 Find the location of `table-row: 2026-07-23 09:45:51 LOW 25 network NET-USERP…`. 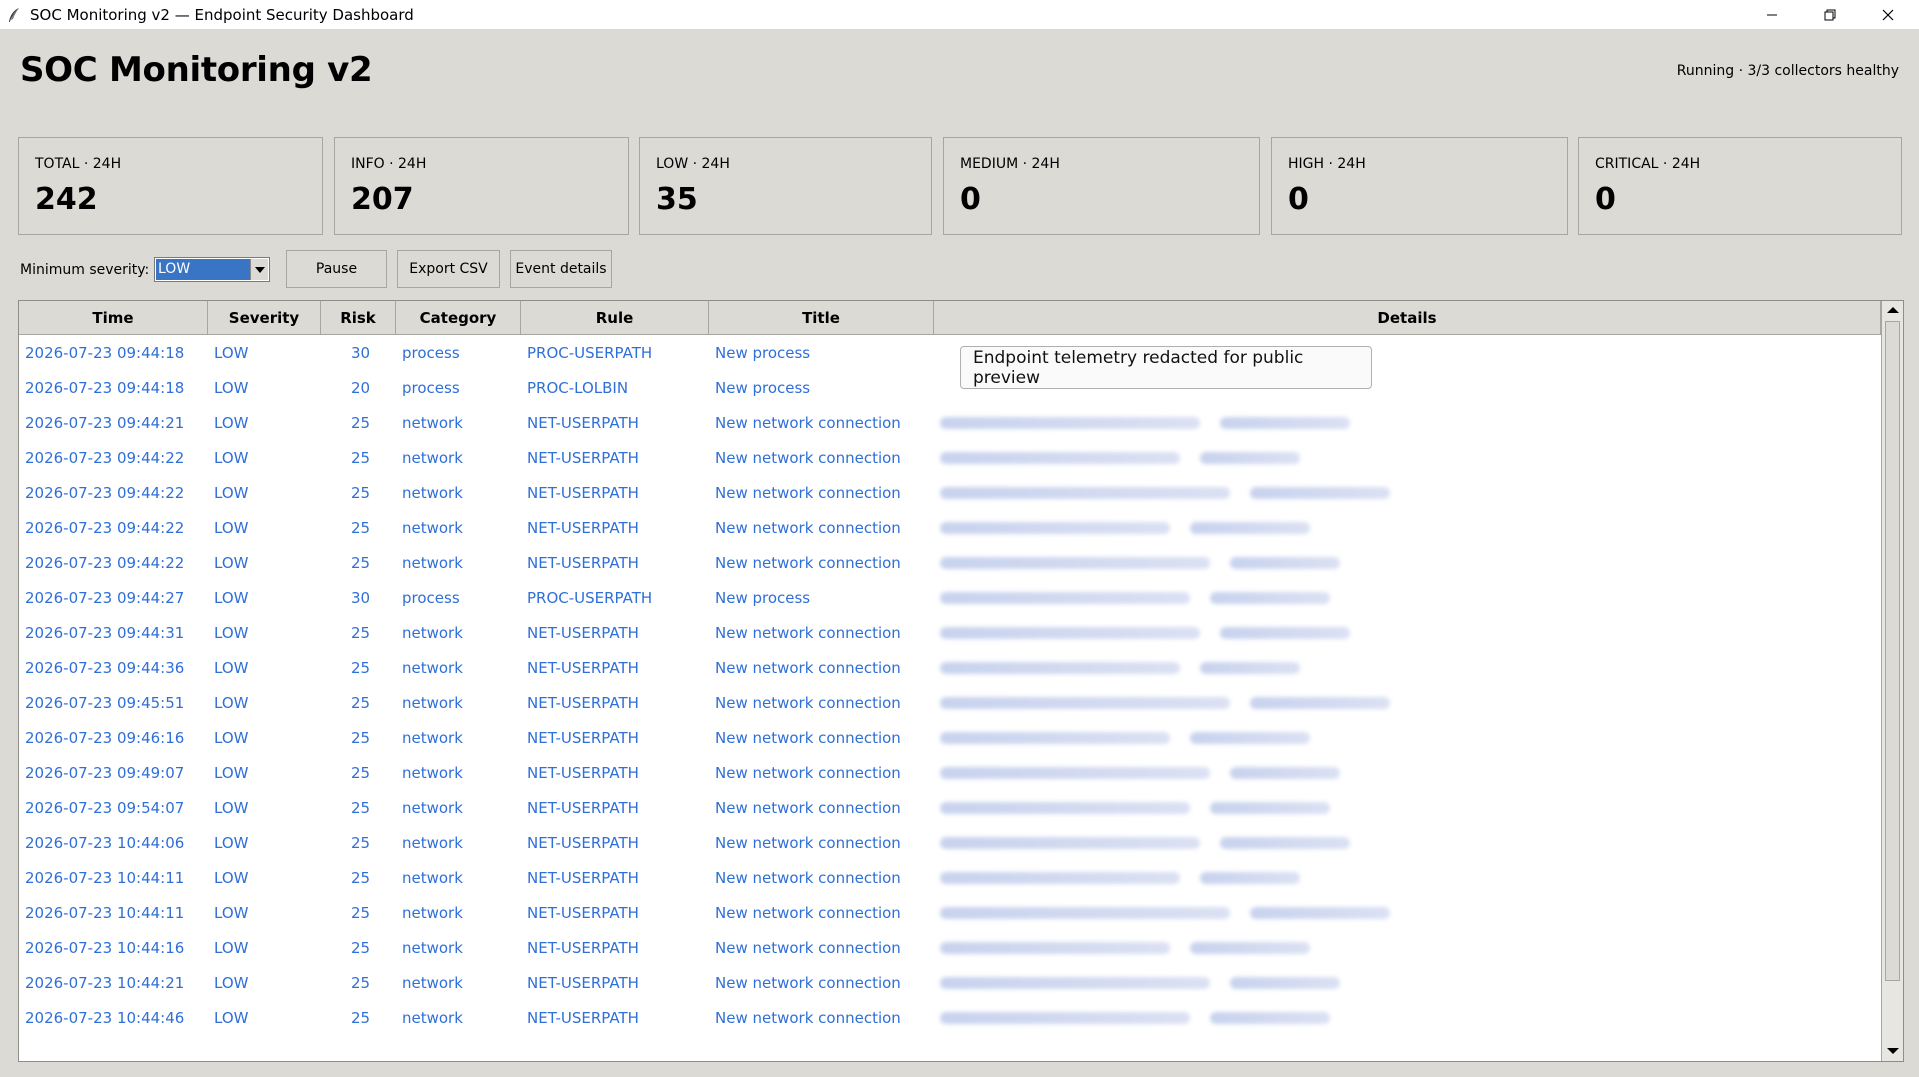

table-row: 2026-07-23 09:45:51 LOW 25 network NET-USERP… is located at coordinates (950, 702).